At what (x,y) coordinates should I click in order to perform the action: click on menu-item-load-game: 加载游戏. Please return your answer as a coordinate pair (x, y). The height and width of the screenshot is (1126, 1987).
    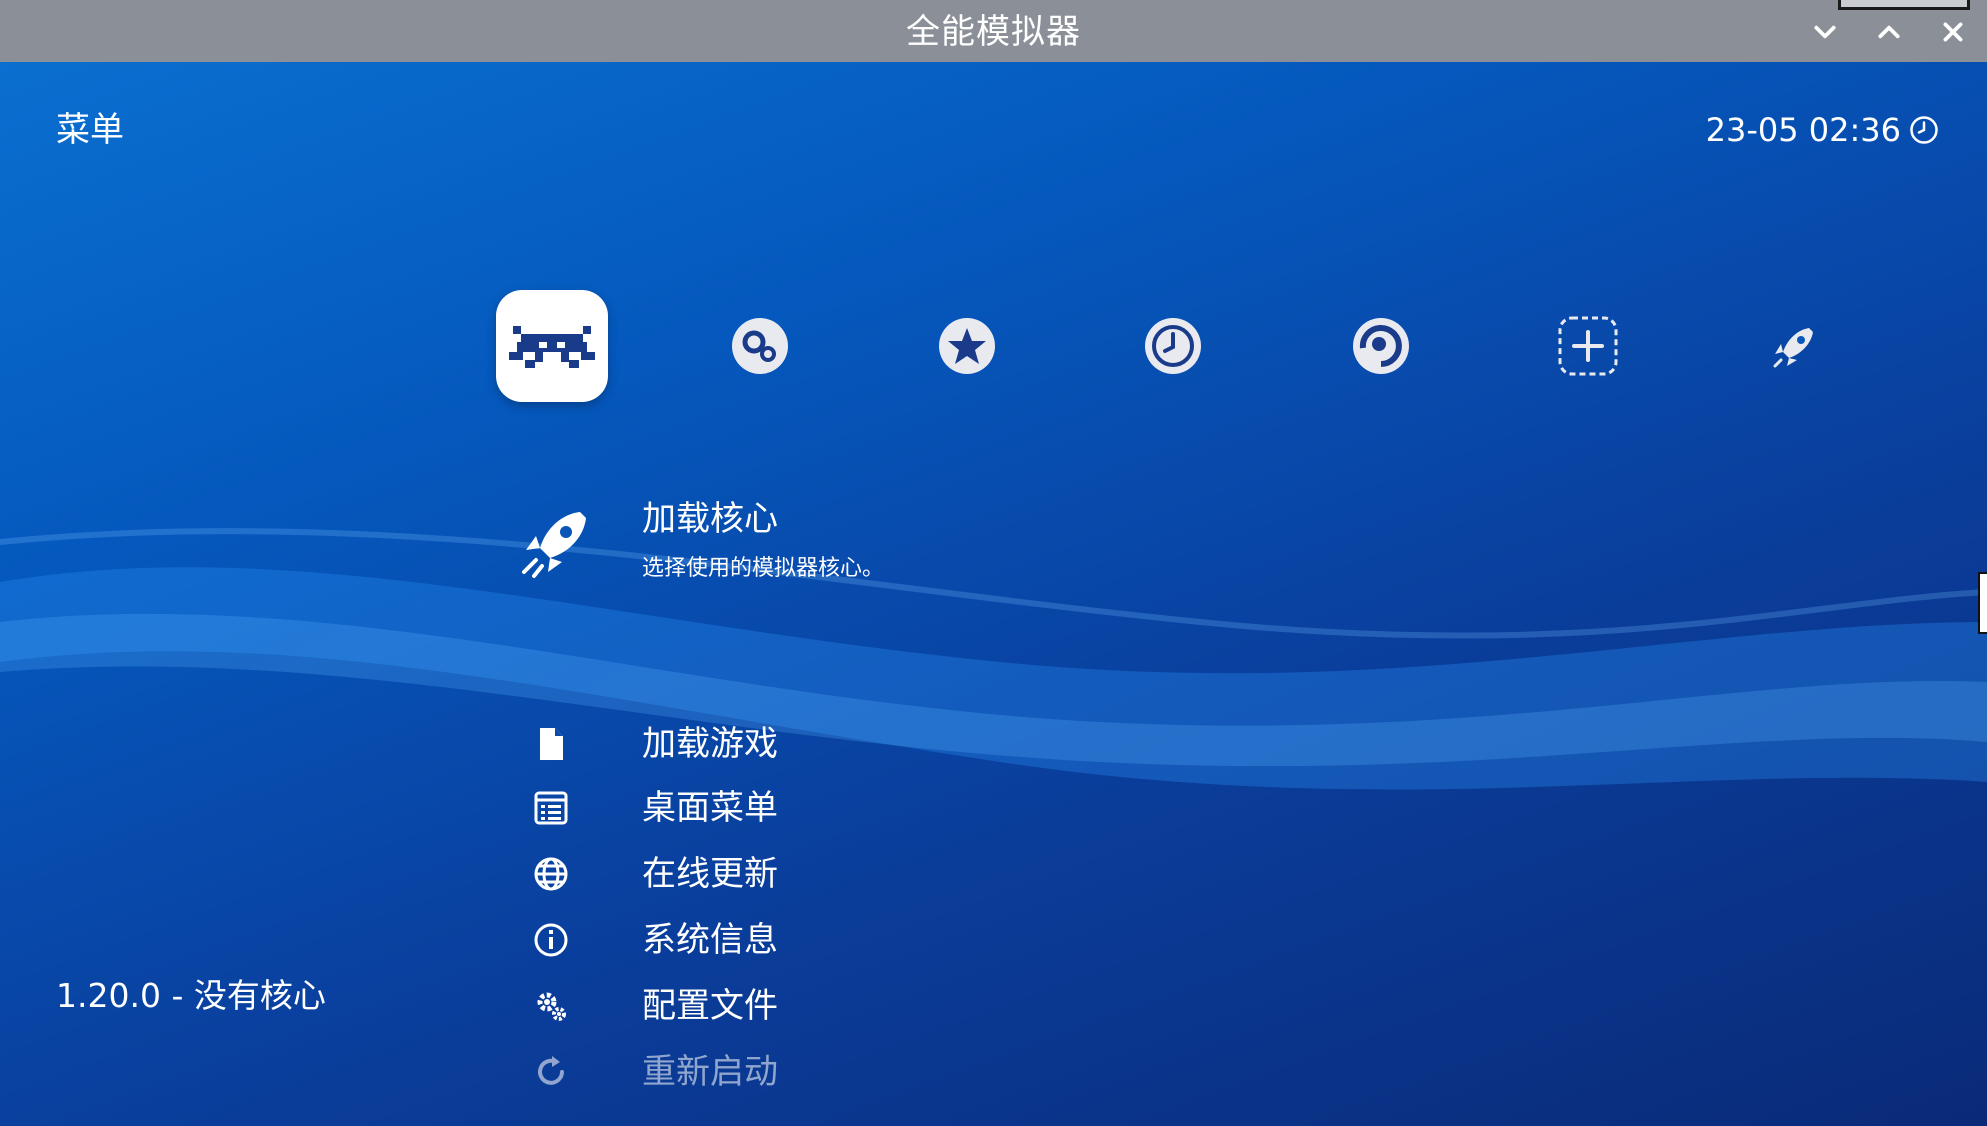
    Looking at the image, I should click on (920, 744).